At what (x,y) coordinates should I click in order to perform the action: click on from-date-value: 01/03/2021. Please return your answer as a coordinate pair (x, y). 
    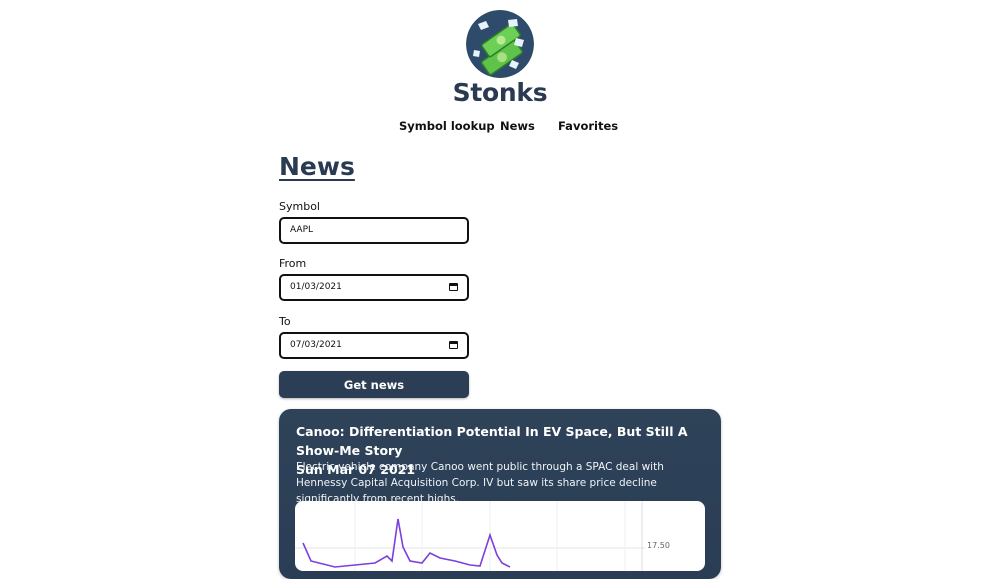
    Looking at the image, I should click on (316, 287).